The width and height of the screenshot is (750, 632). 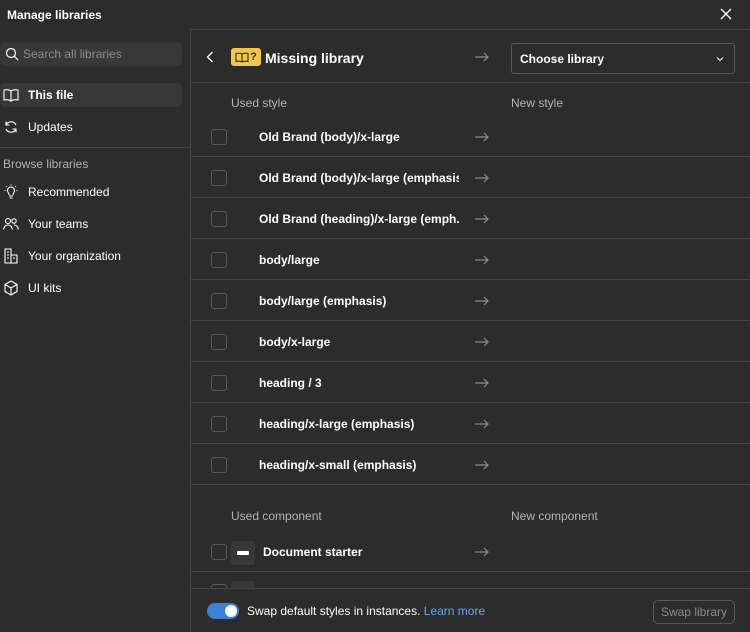 I want to click on sidebar-item-your-organization: Your organization, so click(x=91, y=256).